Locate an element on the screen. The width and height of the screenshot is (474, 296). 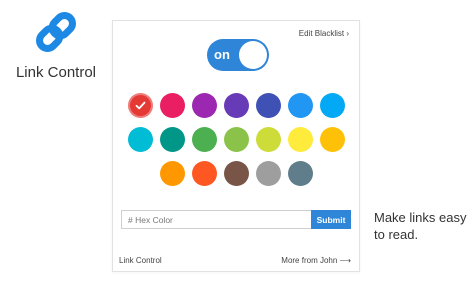
submit-button: Submit is located at coordinates (331, 219).